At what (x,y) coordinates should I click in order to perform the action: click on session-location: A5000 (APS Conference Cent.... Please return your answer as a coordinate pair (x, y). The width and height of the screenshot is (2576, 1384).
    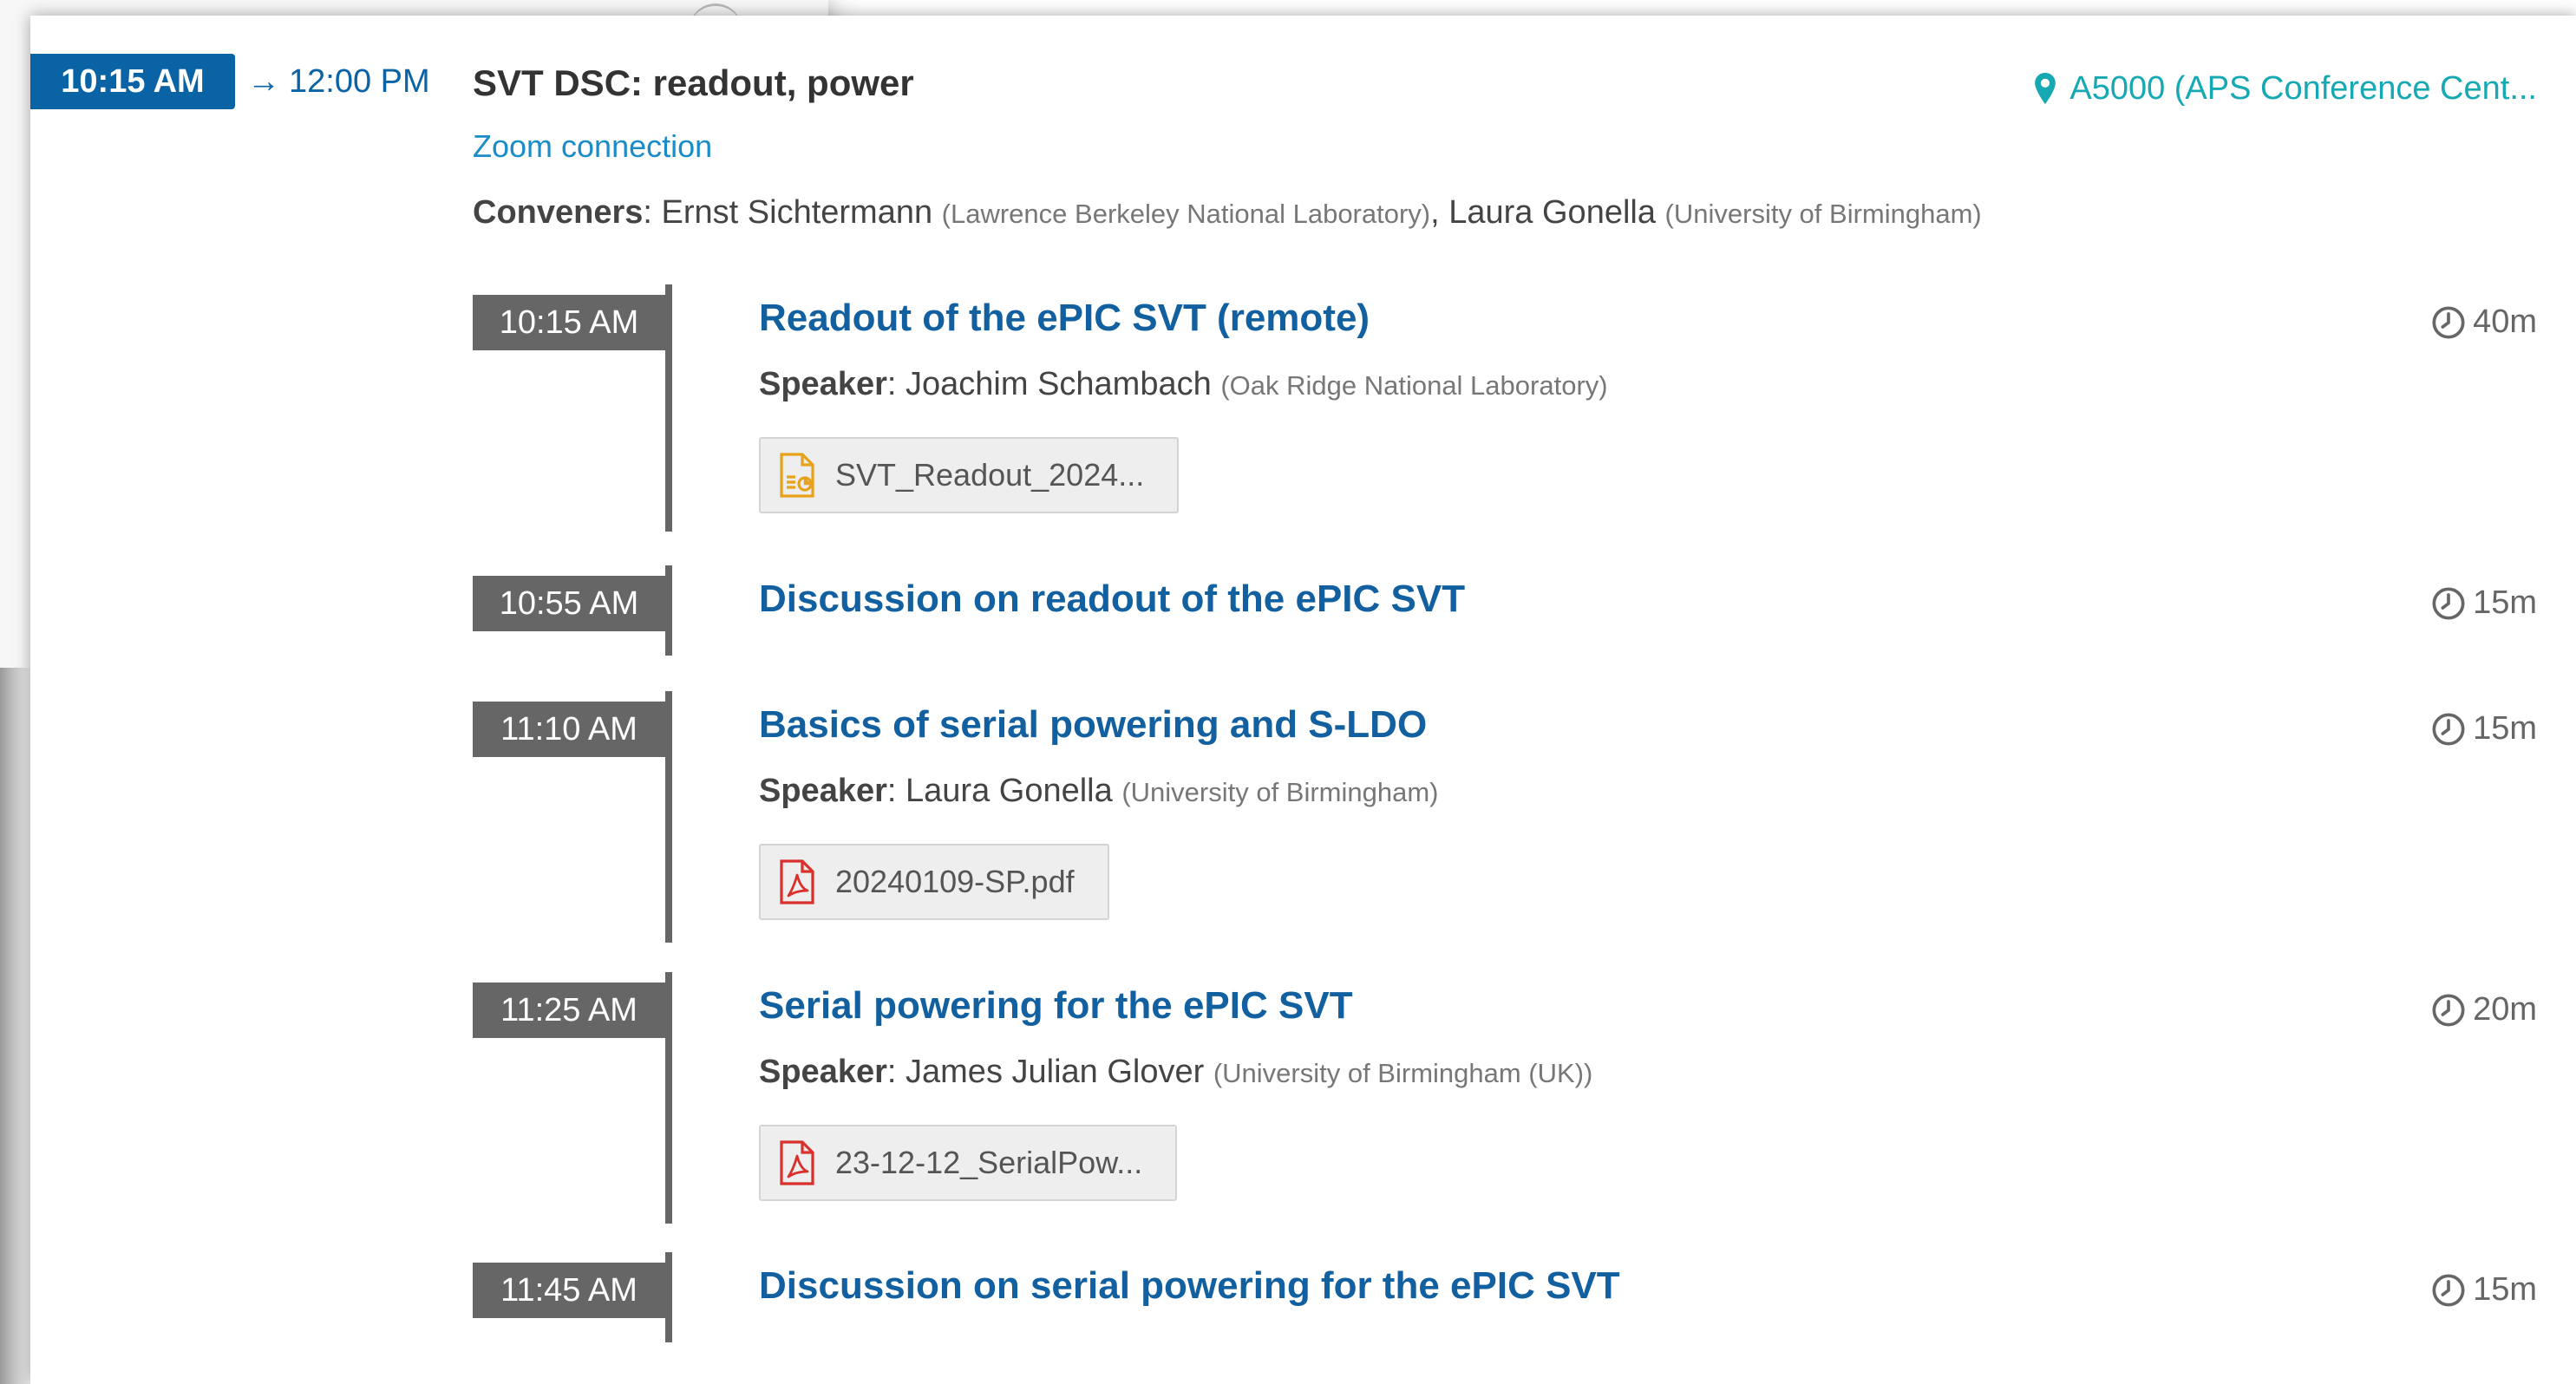
    Looking at the image, I should click on (2285, 88).